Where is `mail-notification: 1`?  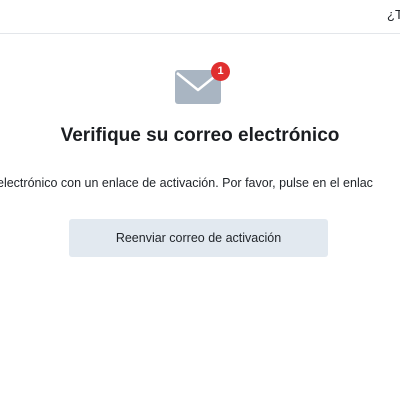
mail-notification: 1 is located at coordinates (204, 84).